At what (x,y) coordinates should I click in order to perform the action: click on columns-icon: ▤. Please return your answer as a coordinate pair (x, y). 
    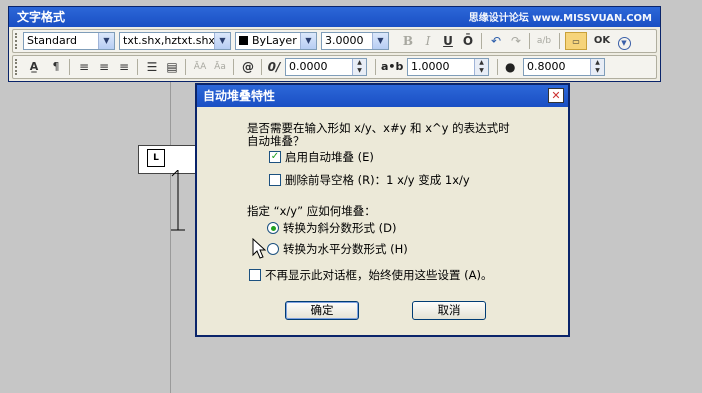
    Looking at the image, I should click on (172, 67).